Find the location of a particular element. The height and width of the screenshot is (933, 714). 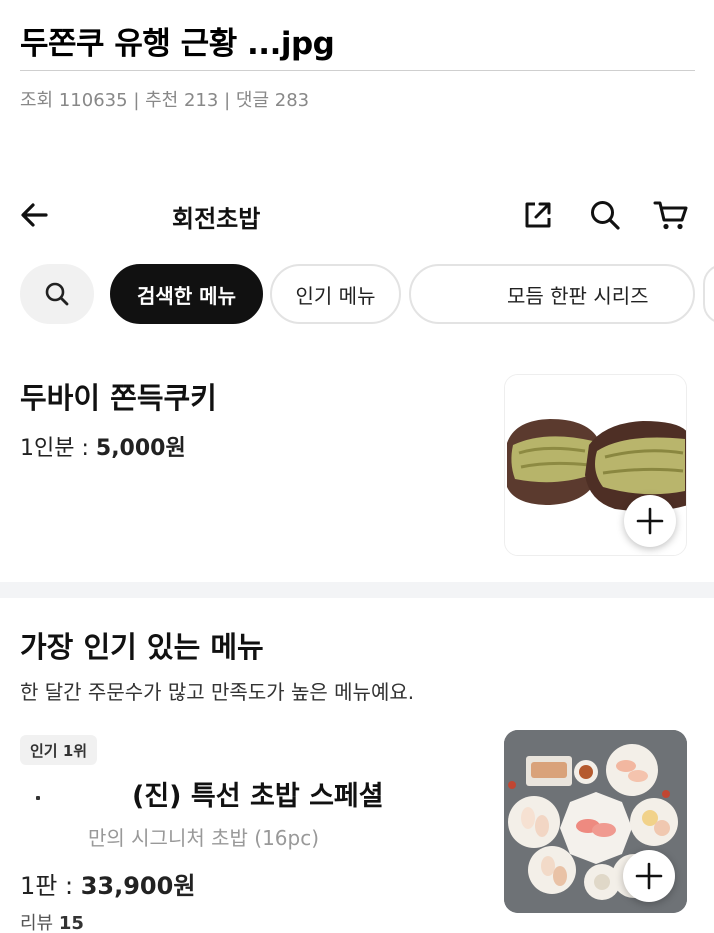

chip-search is located at coordinates (57, 294).